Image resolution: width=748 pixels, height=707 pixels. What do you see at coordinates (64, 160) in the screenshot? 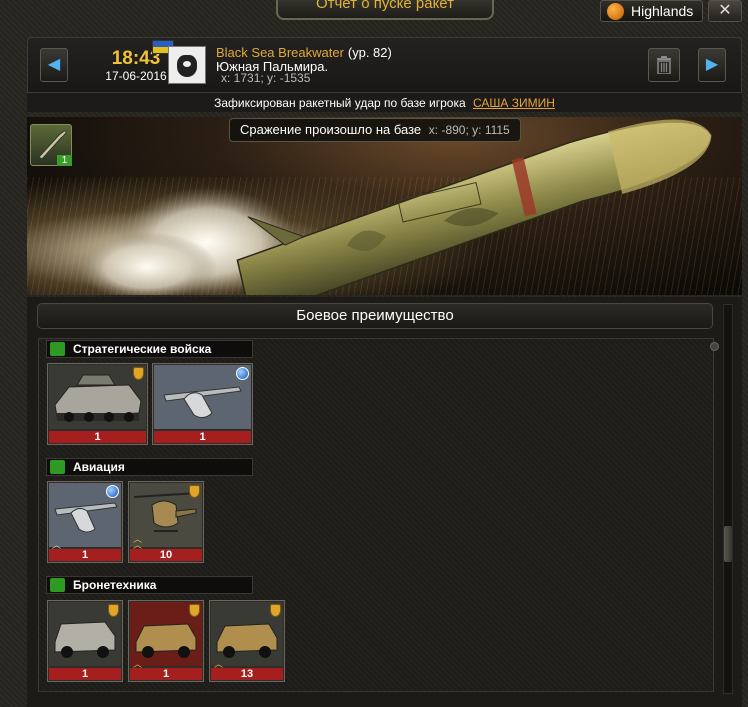
I see `missile-count: 1` at bounding box center [64, 160].